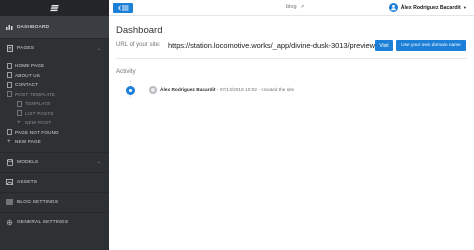 The image size is (474, 250). What do you see at coordinates (54, 48) in the screenshot?
I see `sidebar-item-pages: Pages ⌄` at bounding box center [54, 48].